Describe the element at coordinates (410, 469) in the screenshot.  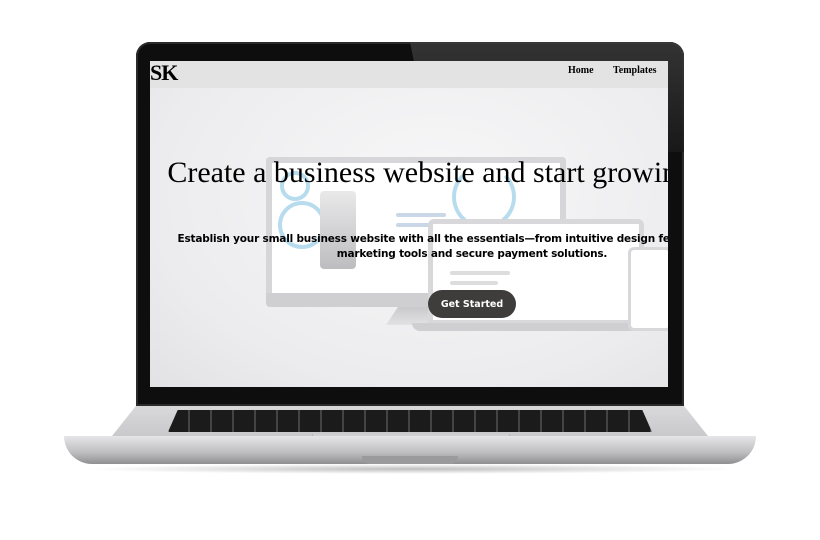
I see `laptop-shadow` at that location.